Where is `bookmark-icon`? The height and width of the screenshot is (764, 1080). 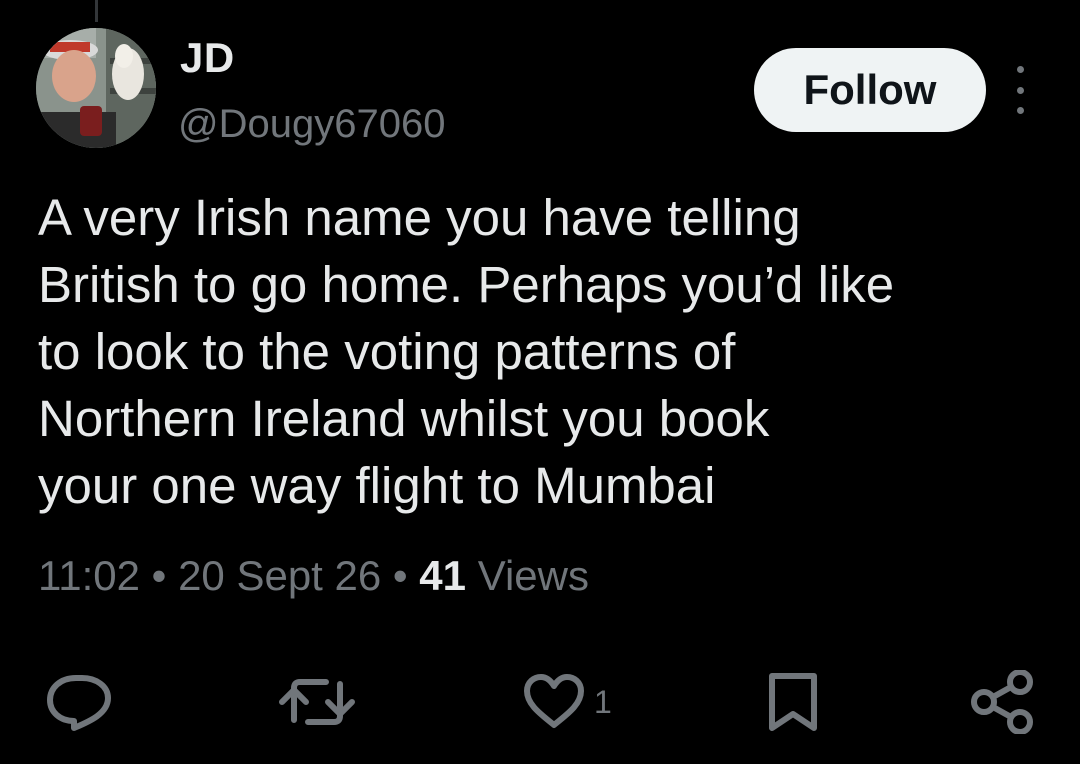
bookmark-icon is located at coordinates (793, 702).